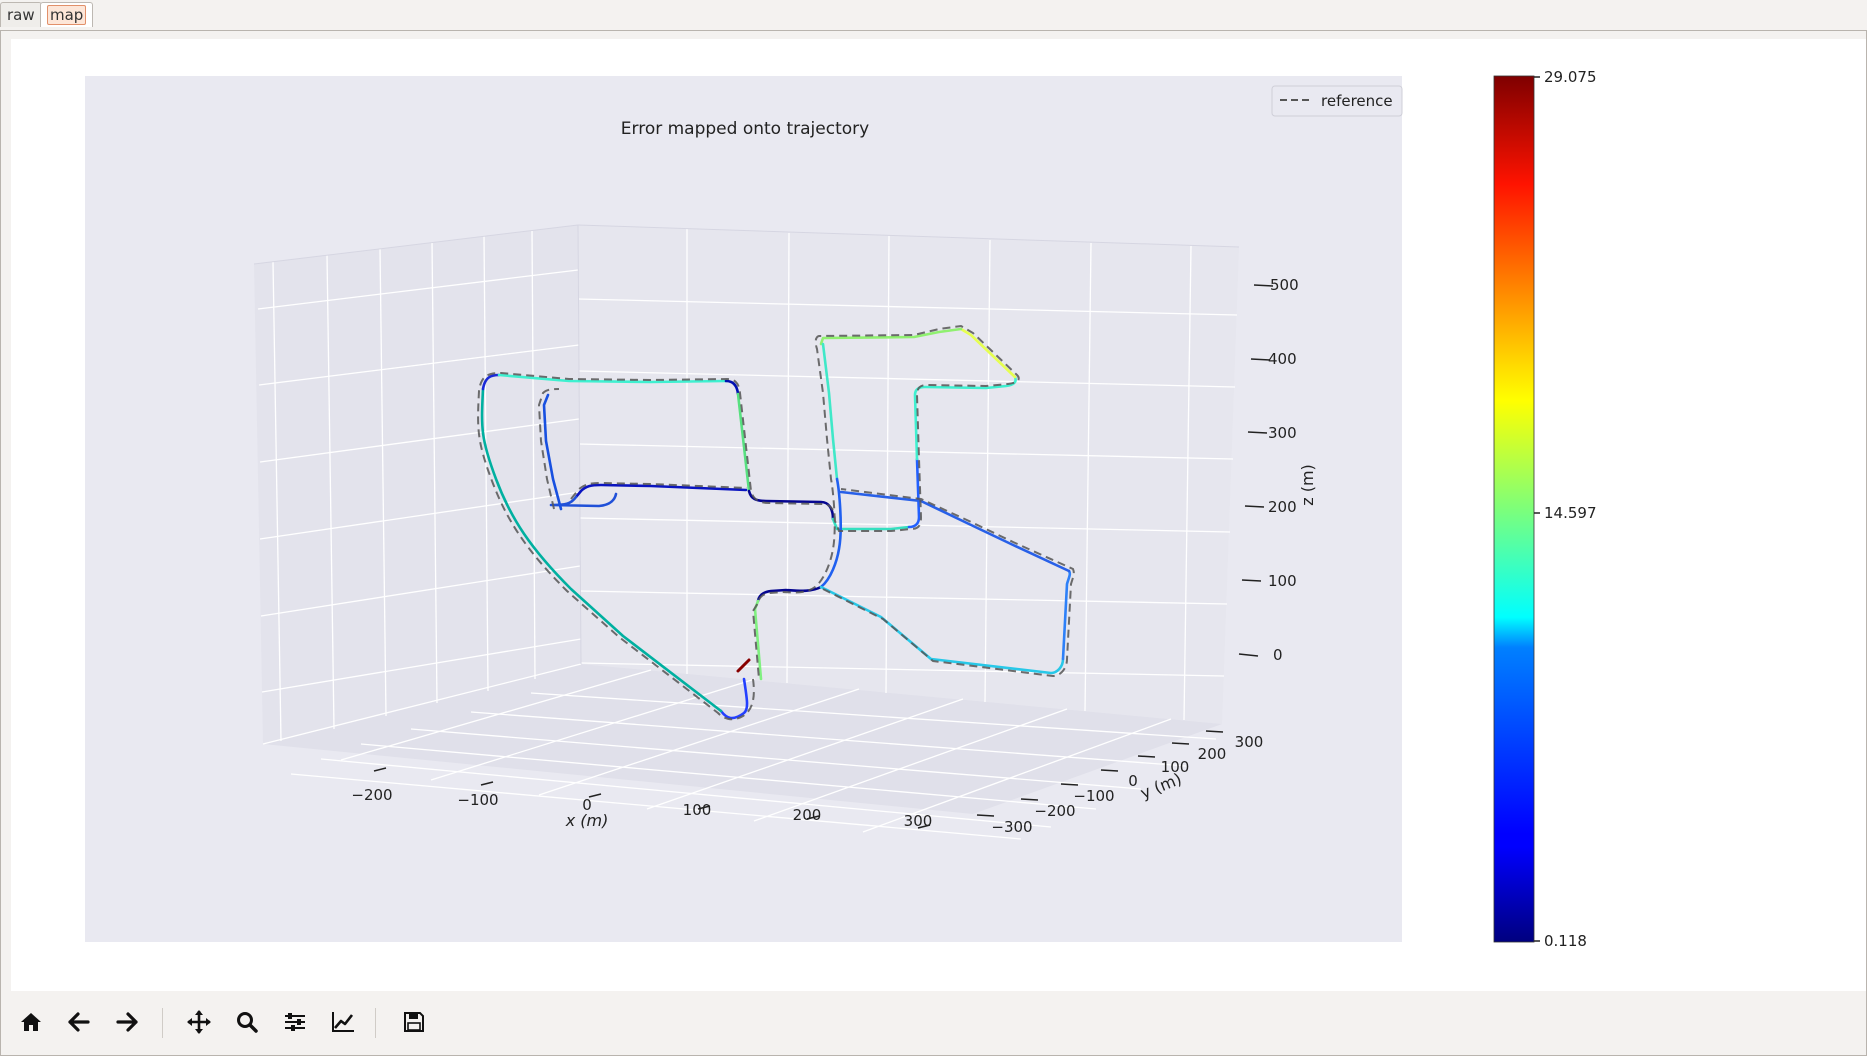 This screenshot has width=1867, height=1056. What do you see at coordinates (807, 815) in the screenshot?
I see `x-tick-label: 200` at bounding box center [807, 815].